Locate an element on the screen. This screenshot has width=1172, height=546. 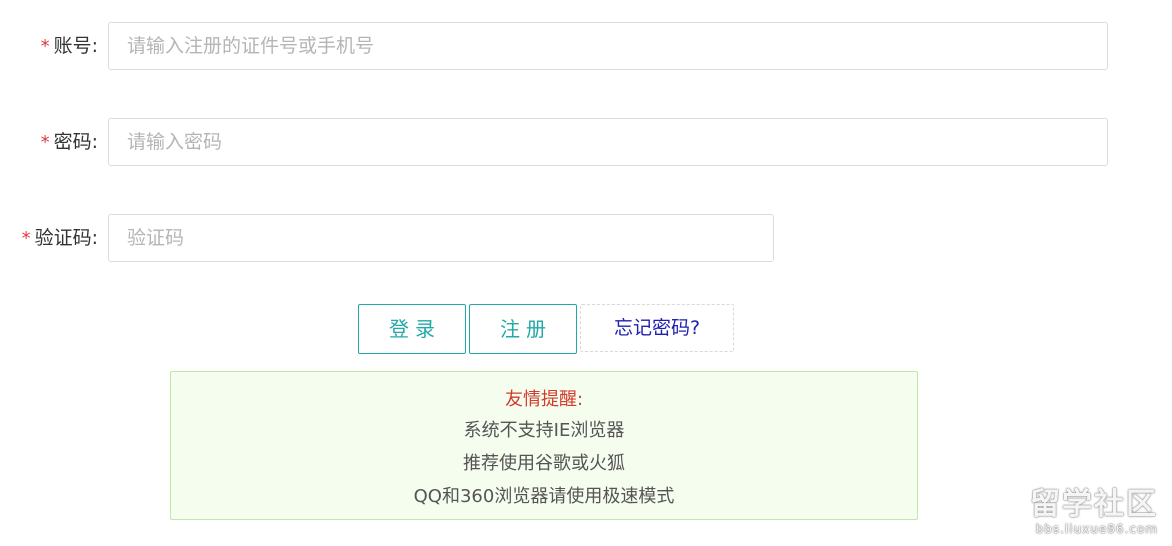
forgot-password-link: 忘记密码? is located at coordinates (657, 328).